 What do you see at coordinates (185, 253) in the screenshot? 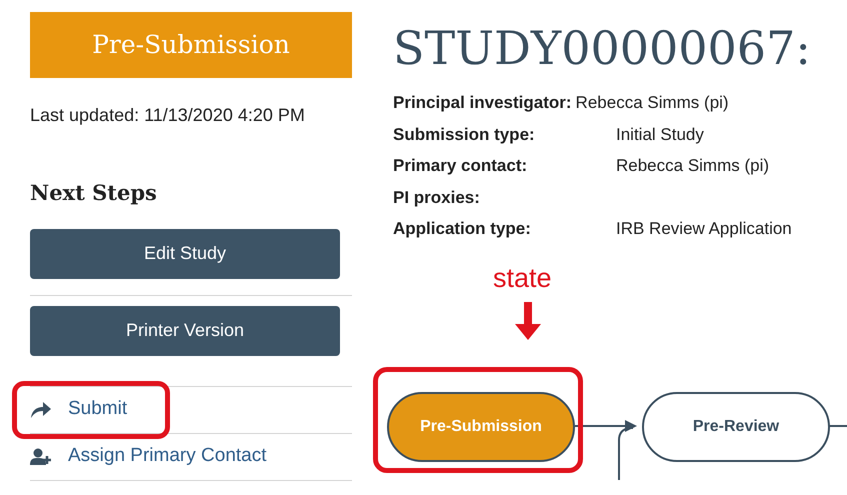
I see `action-button: Edit Study` at bounding box center [185, 253].